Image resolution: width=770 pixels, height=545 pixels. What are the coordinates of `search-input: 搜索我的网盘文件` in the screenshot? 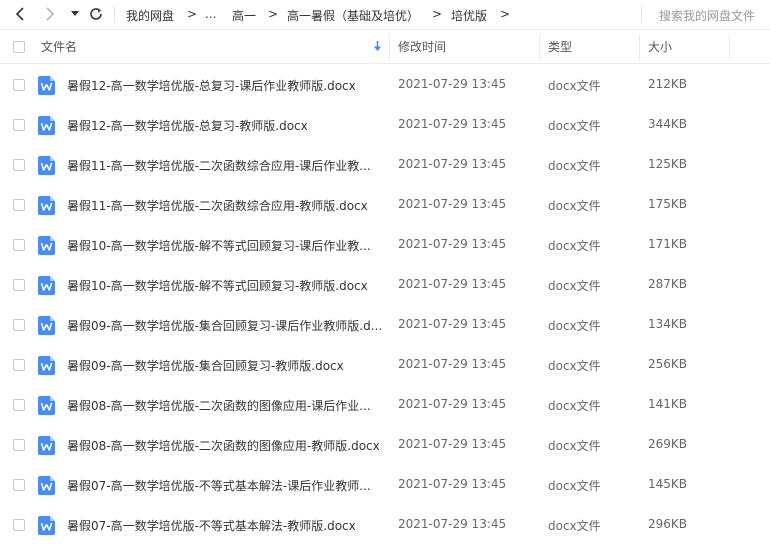 It's located at (707, 15).